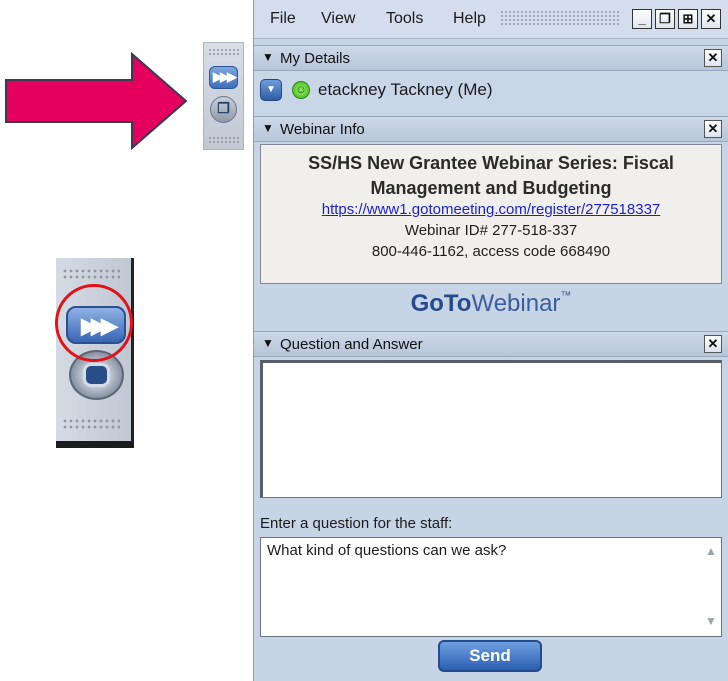 The height and width of the screenshot is (681, 728). What do you see at coordinates (560, 18) in the screenshot?
I see `menu-grip` at bounding box center [560, 18].